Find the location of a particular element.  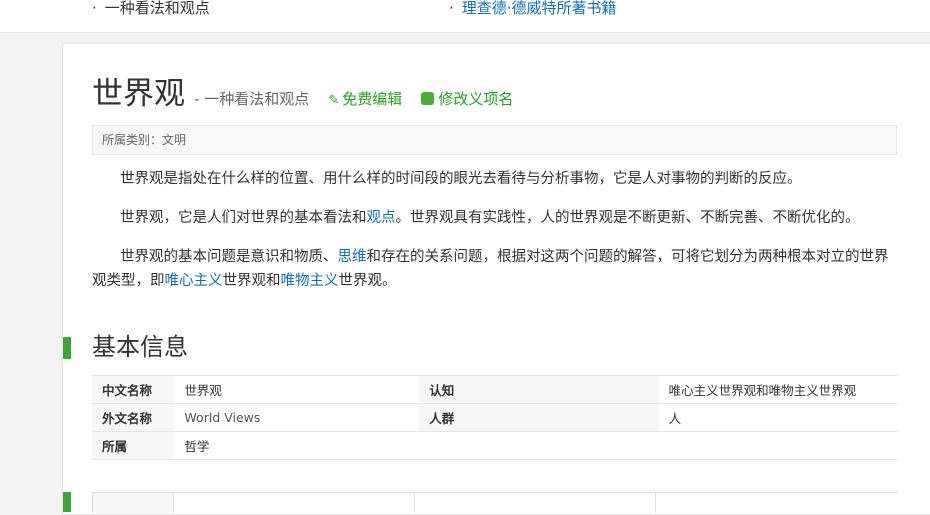

paragraph-text: 世界观，它是人们对世界的基本看法和 is located at coordinates (243, 218).